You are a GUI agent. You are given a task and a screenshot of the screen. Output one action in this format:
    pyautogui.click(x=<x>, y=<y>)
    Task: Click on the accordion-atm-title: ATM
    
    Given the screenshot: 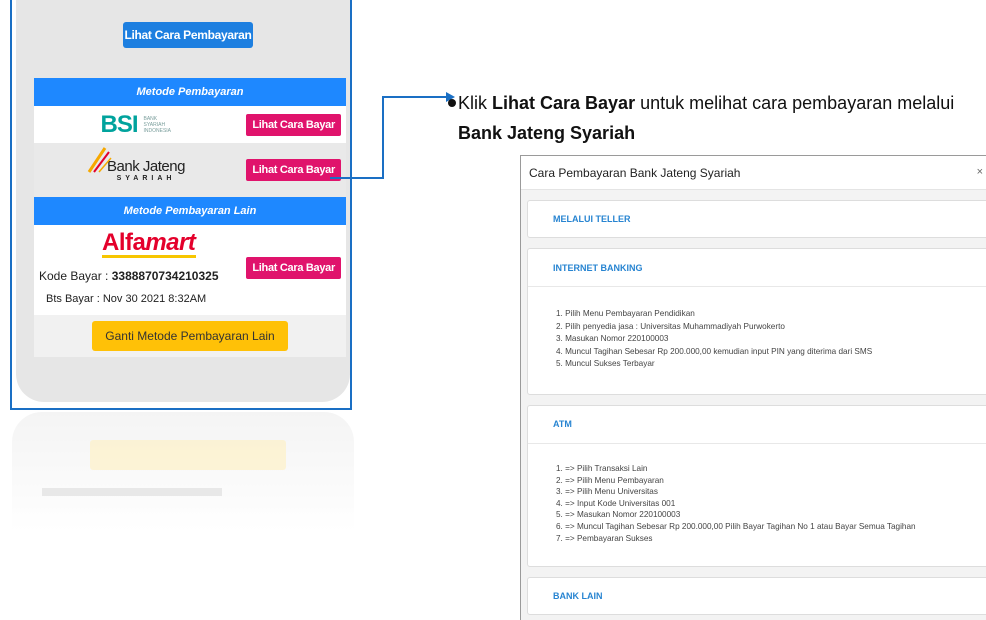 What is the action you would take?
    pyautogui.click(x=757, y=425)
    